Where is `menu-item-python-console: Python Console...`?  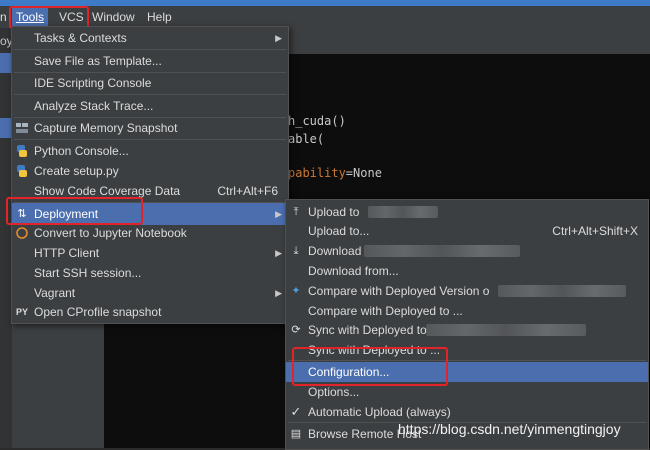
menu-item-python-console: Python Console... is located at coordinates (150, 151).